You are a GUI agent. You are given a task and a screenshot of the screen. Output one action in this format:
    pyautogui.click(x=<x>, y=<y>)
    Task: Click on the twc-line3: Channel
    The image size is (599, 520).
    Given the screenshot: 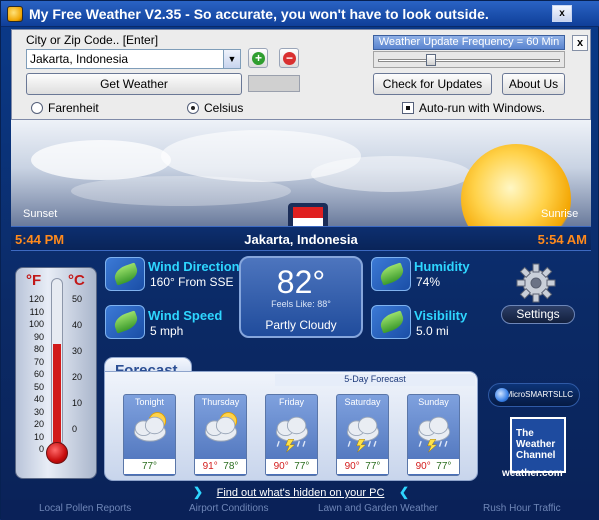 What is the action you would take?
    pyautogui.click(x=536, y=455)
    